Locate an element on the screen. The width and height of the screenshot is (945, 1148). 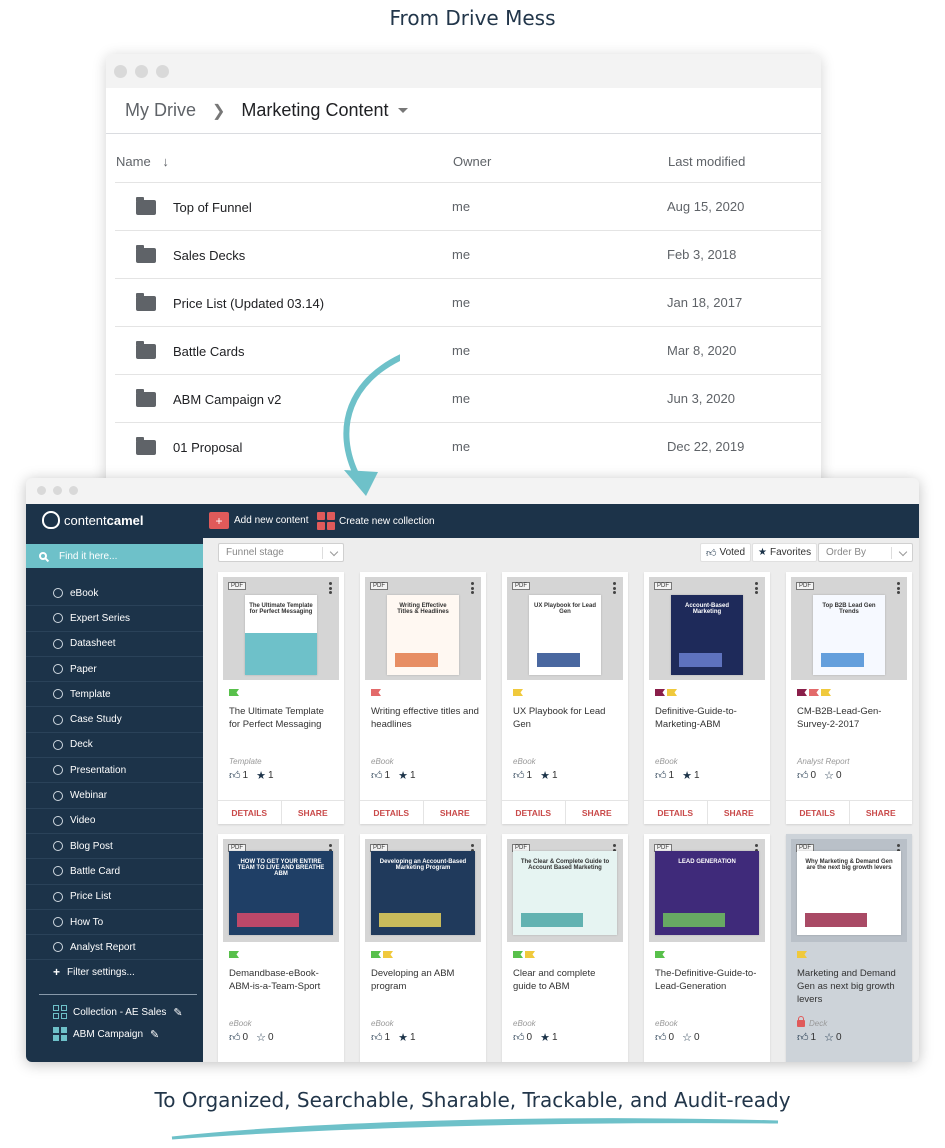
file-row: Battle Cards me Mar 8, 2020 is located at coordinates (468, 350).